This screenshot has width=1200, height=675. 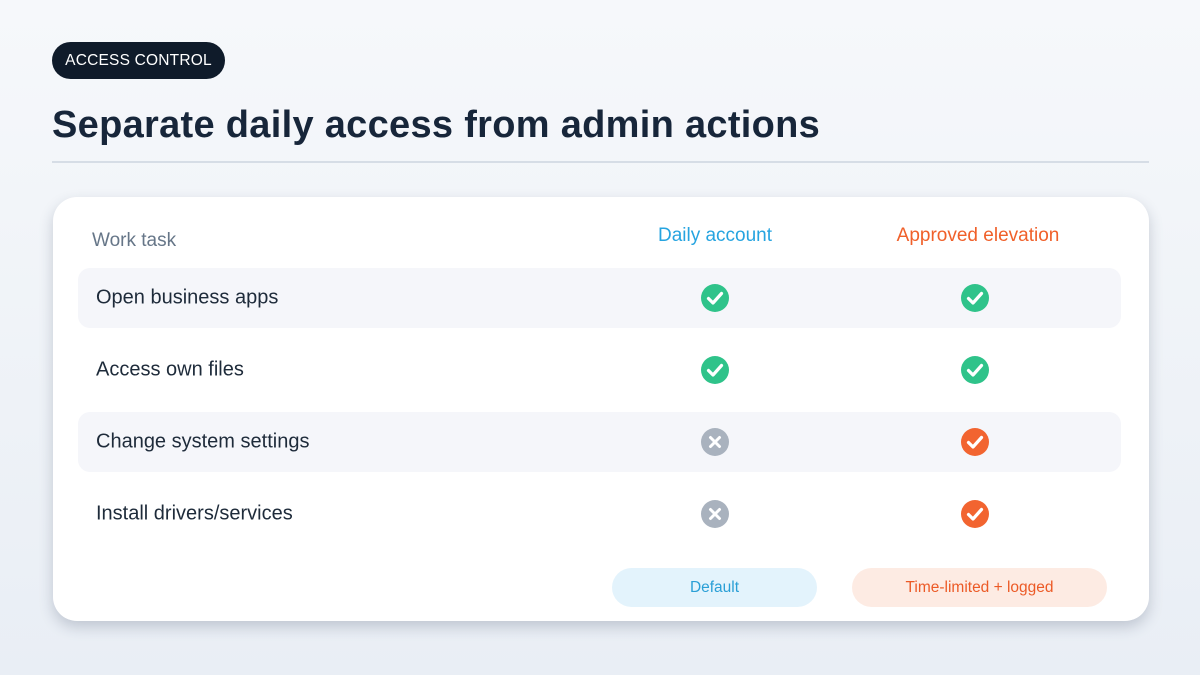 What do you see at coordinates (599, 442) in the screenshot?
I see `table-row: Change system settings` at bounding box center [599, 442].